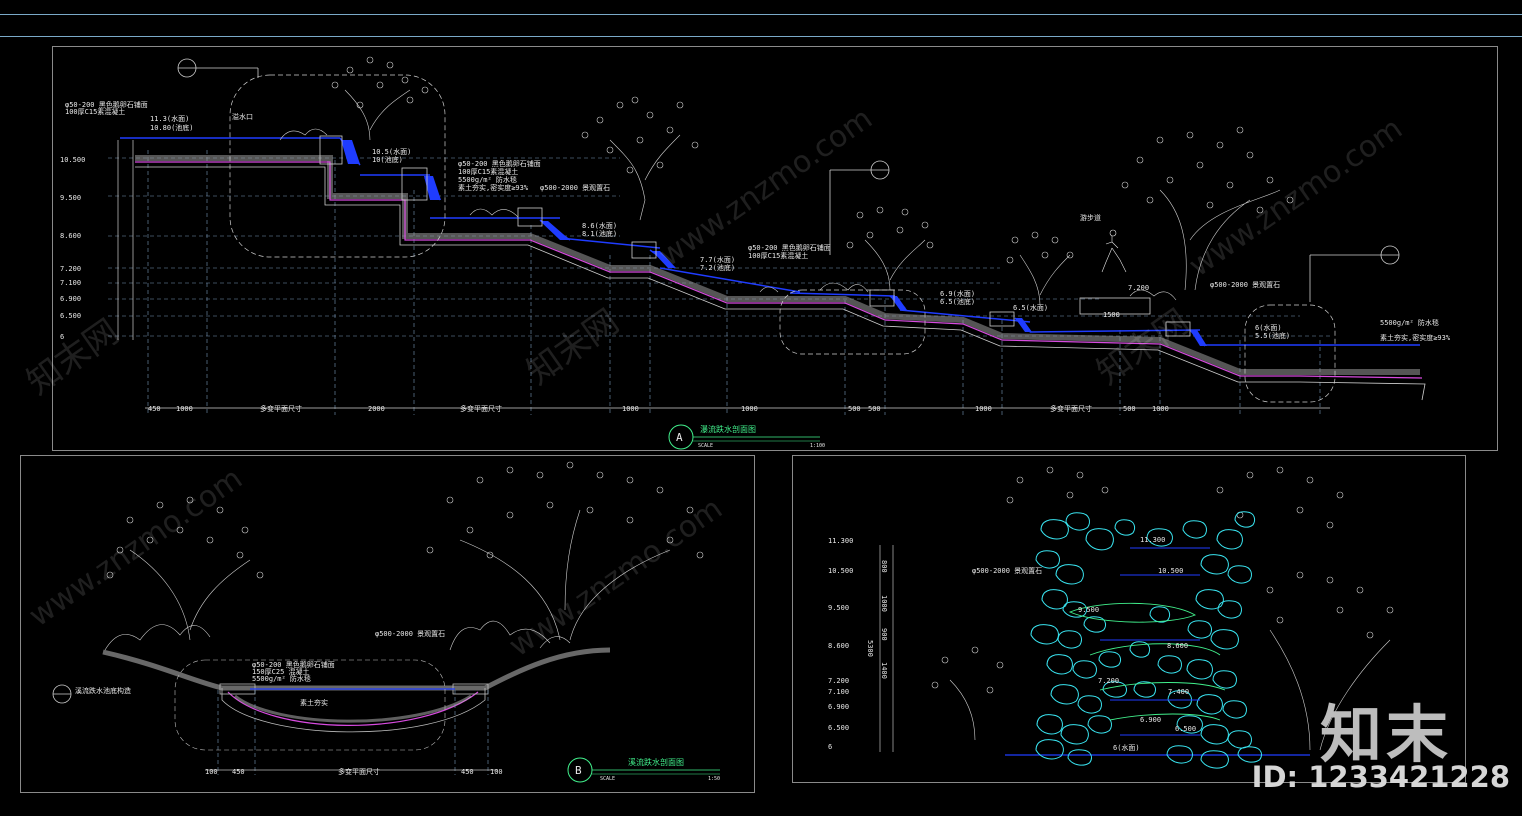  I want to click on note-a-5: 8.6(水面), so click(599, 225).